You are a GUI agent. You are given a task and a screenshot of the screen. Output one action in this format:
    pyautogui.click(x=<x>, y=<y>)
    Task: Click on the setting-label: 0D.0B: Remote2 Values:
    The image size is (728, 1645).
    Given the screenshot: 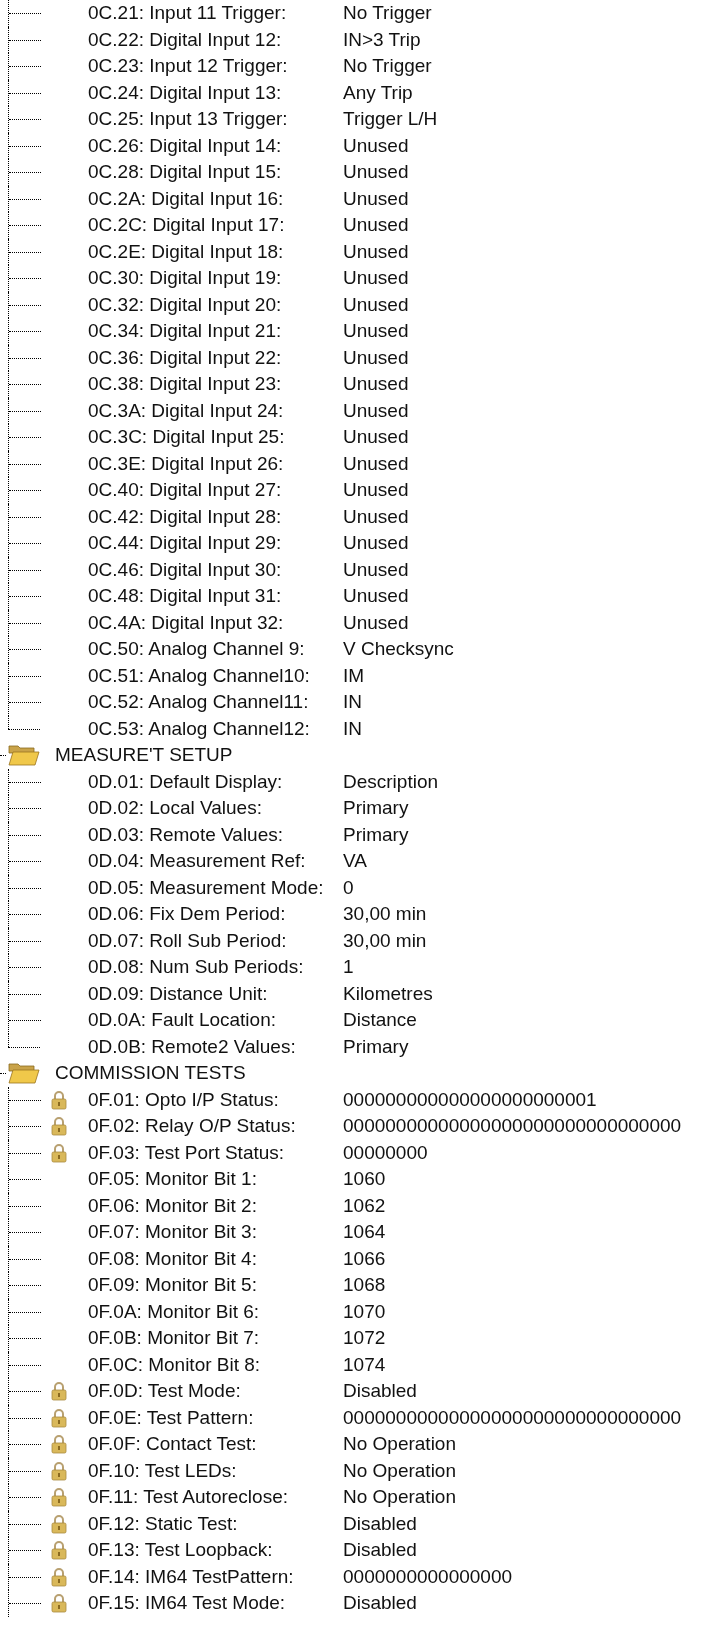 What is the action you would take?
    pyautogui.click(x=215, y=1046)
    